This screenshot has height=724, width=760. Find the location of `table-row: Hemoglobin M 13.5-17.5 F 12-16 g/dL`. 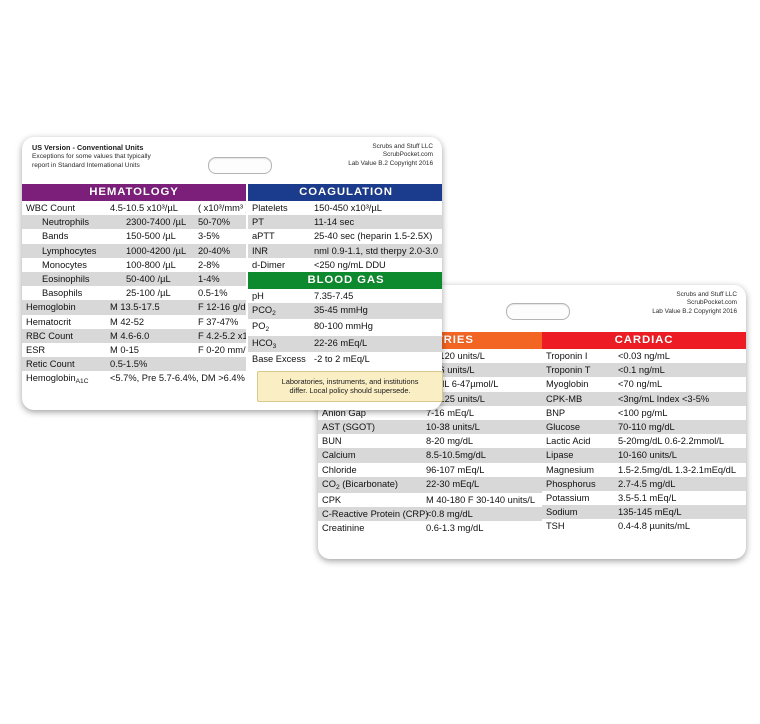

table-row: Hemoglobin M 13.5-17.5 F 12-16 g/dL is located at coordinates (136, 307).